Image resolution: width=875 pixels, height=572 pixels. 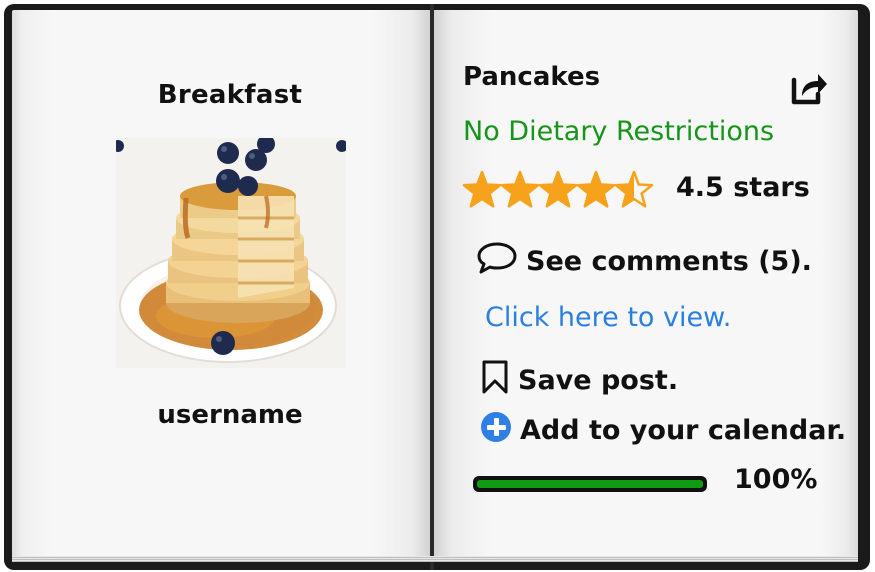 I want to click on save-label: Save post., so click(x=598, y=380).